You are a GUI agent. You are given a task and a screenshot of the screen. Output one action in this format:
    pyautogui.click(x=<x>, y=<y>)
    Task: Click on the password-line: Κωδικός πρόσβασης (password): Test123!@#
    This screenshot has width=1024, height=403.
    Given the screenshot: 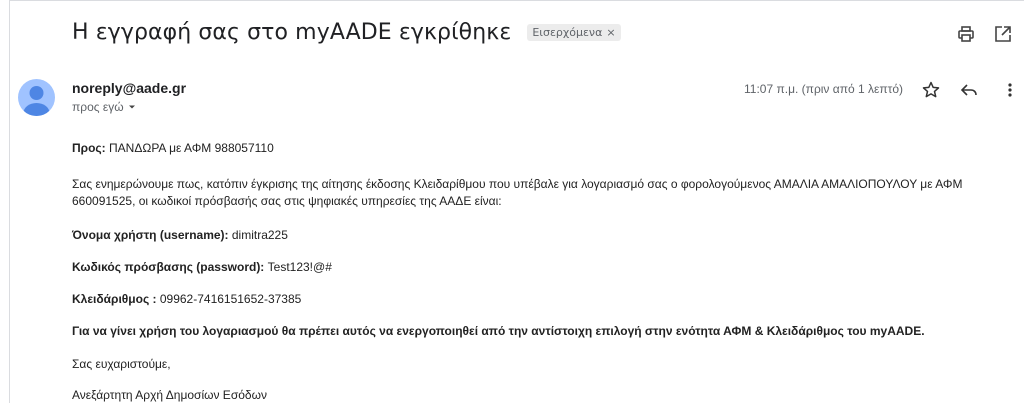 What is the action you would take?
    pyautogui.click(x=202, y=267)
    